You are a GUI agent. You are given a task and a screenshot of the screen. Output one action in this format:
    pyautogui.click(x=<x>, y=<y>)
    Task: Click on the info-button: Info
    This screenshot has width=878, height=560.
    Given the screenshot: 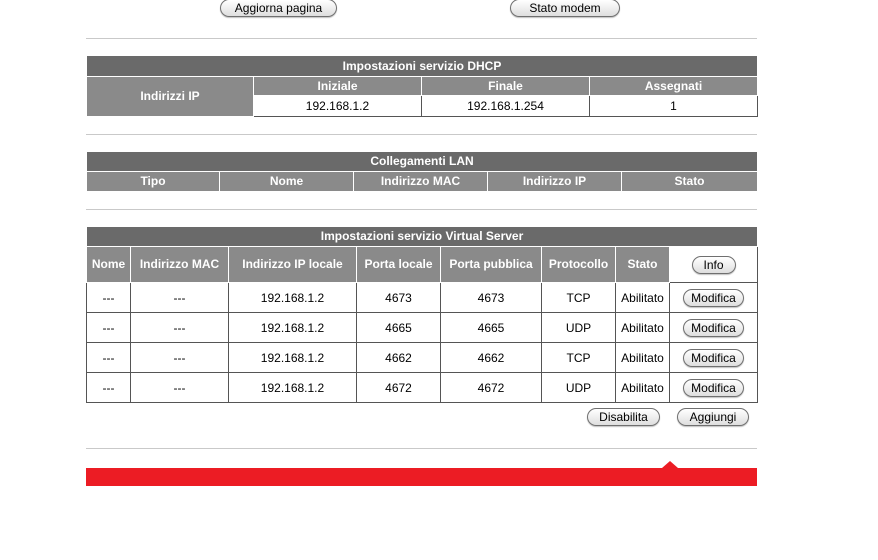 What is the action you would take?
    pyautogui.click(x=713, y=264)
    